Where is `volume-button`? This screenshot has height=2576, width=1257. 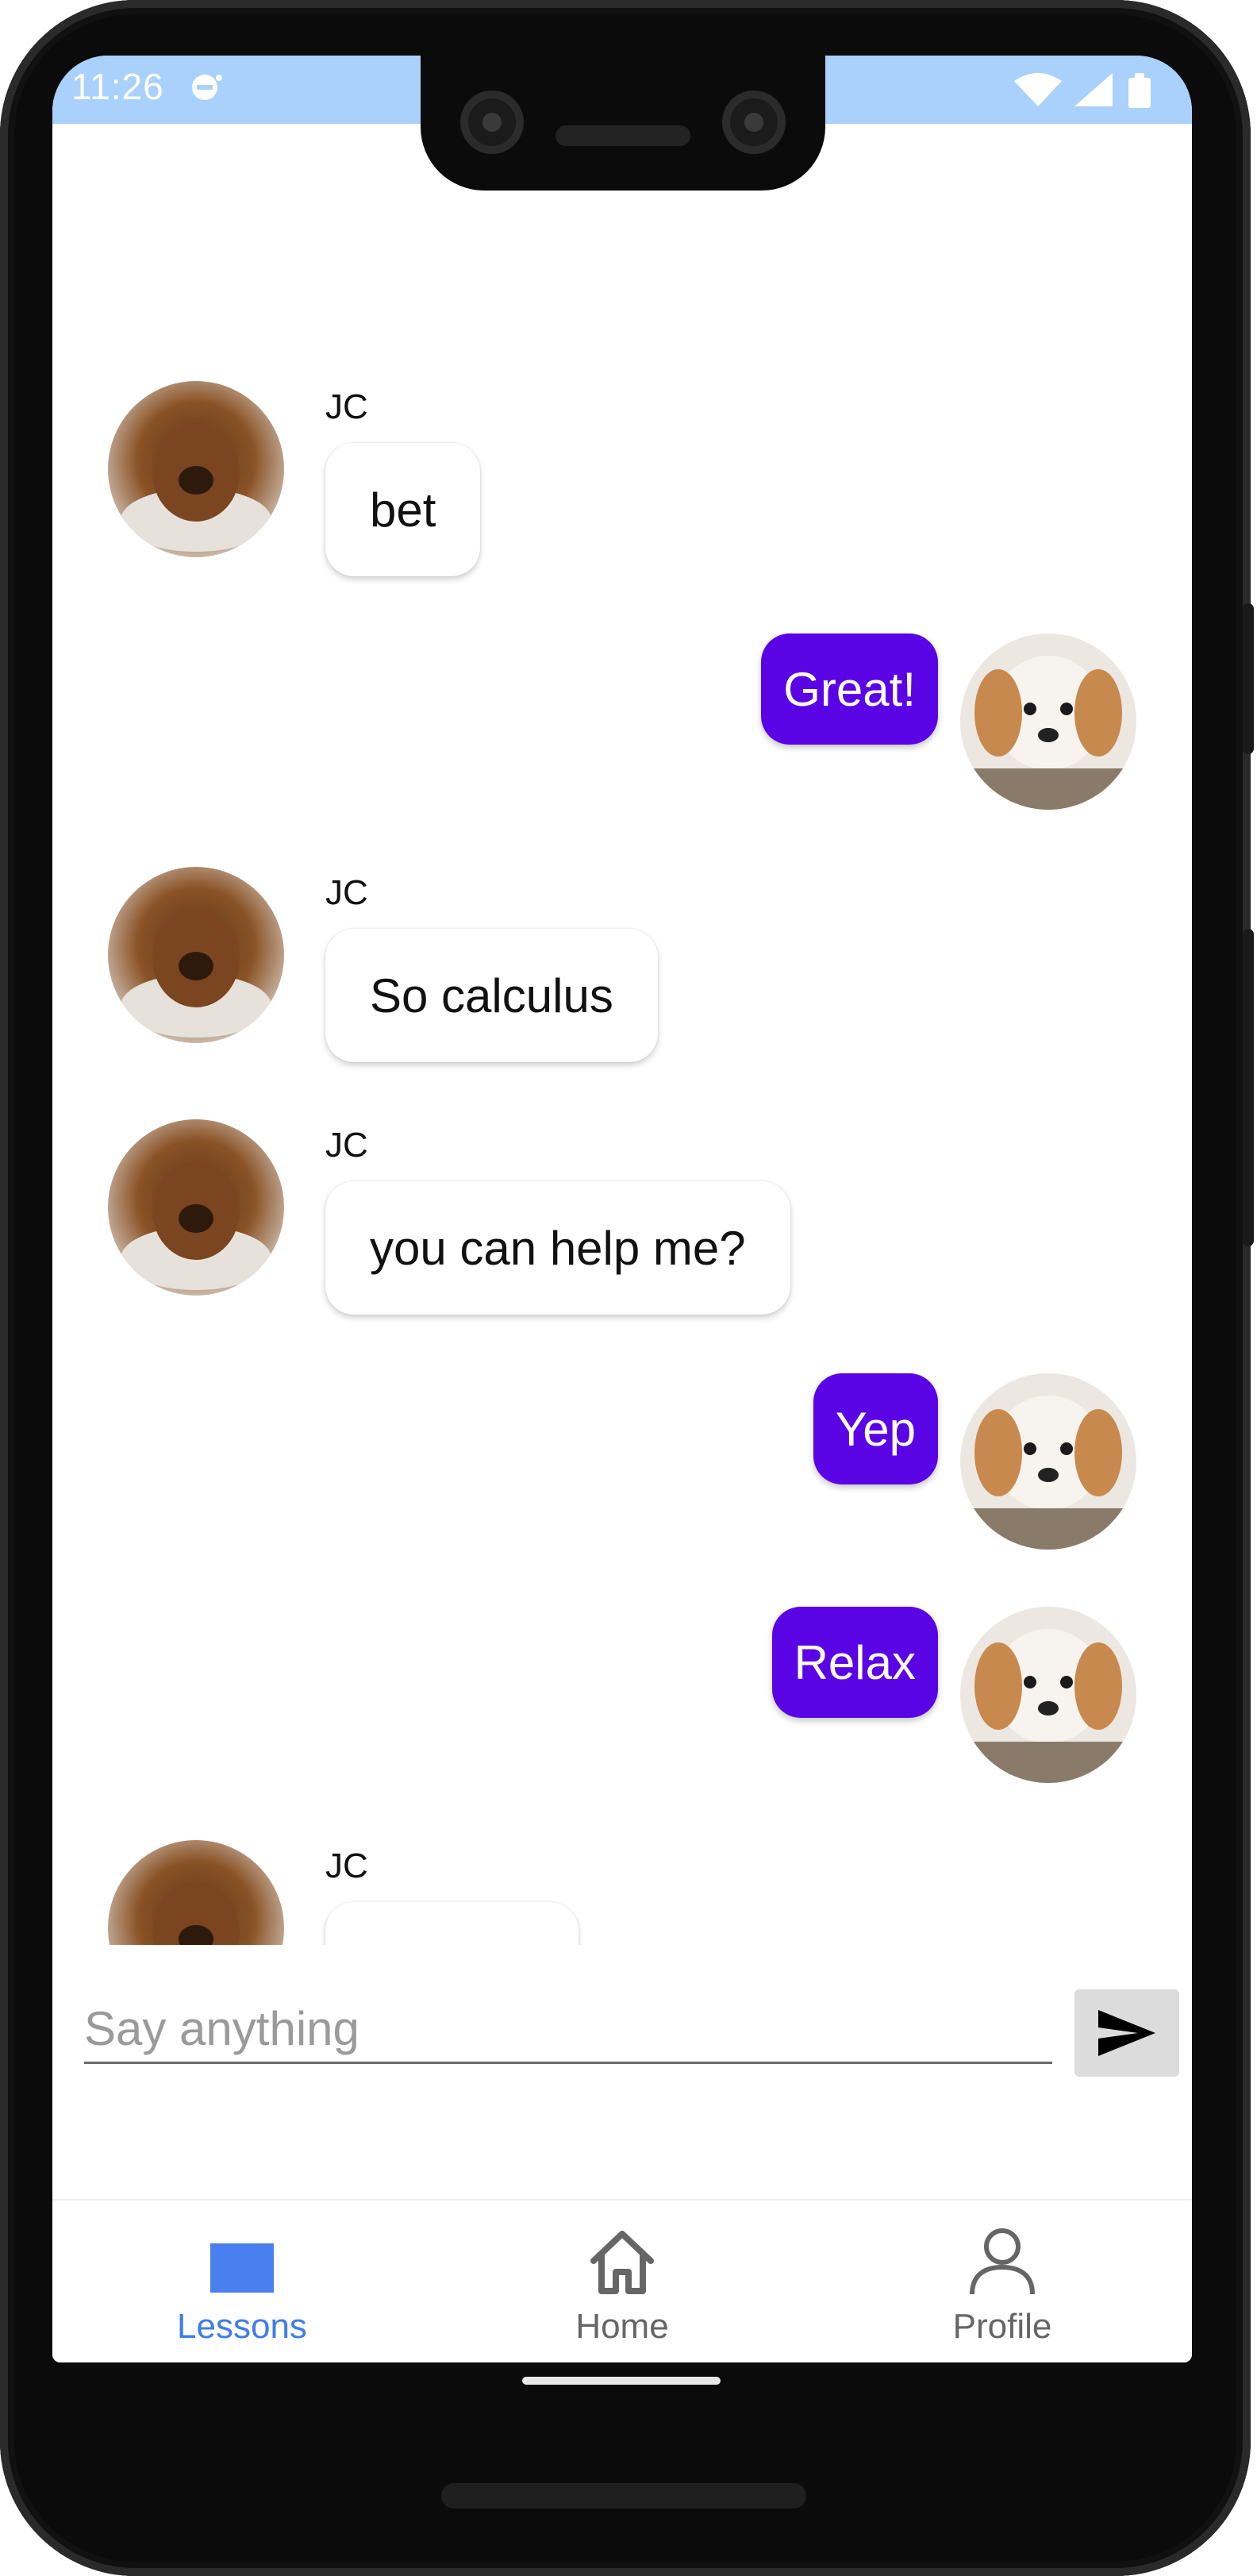
volume-button is located at coordinates (1248, 1087).